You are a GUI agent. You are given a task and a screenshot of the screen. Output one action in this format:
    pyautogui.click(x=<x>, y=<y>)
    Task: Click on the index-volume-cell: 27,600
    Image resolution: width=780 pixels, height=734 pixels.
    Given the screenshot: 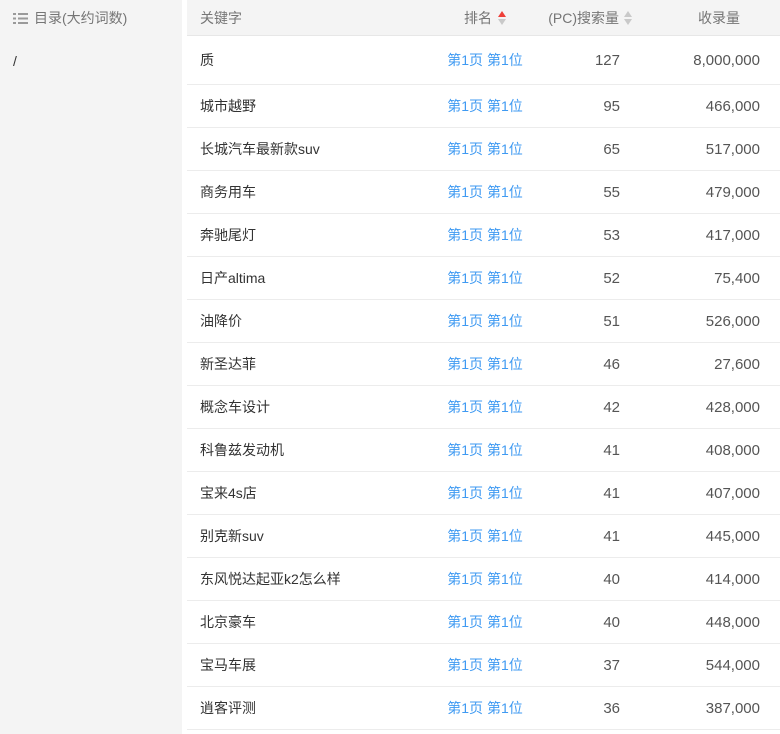 What is the action you would take?
    pyautogui.click(x=737, y=364)
    